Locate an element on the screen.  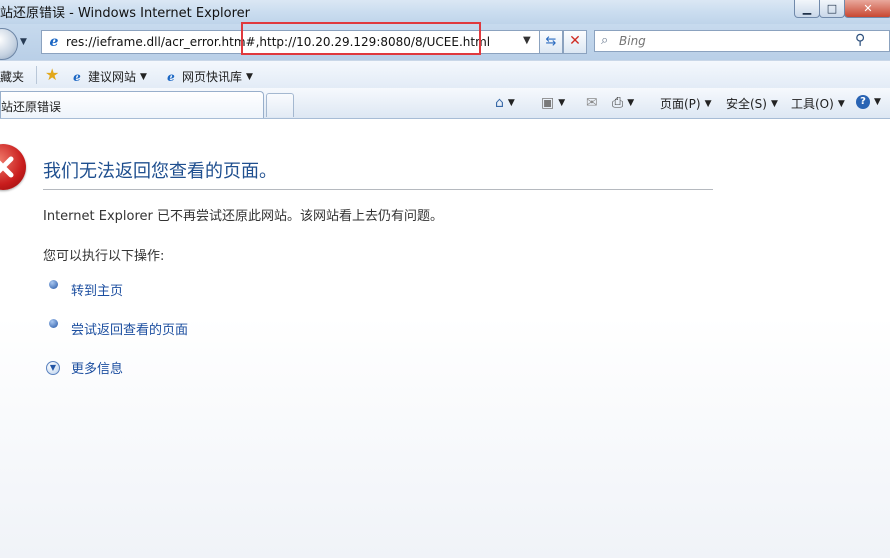
printer-icon: ⎙ is located at coordinates (618, 103).